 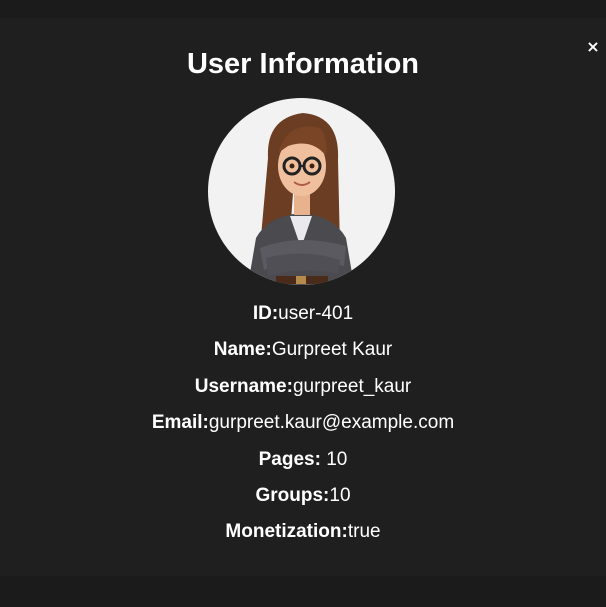 I want to click on field-id: ID:user-401, so click(x=303, y=314).